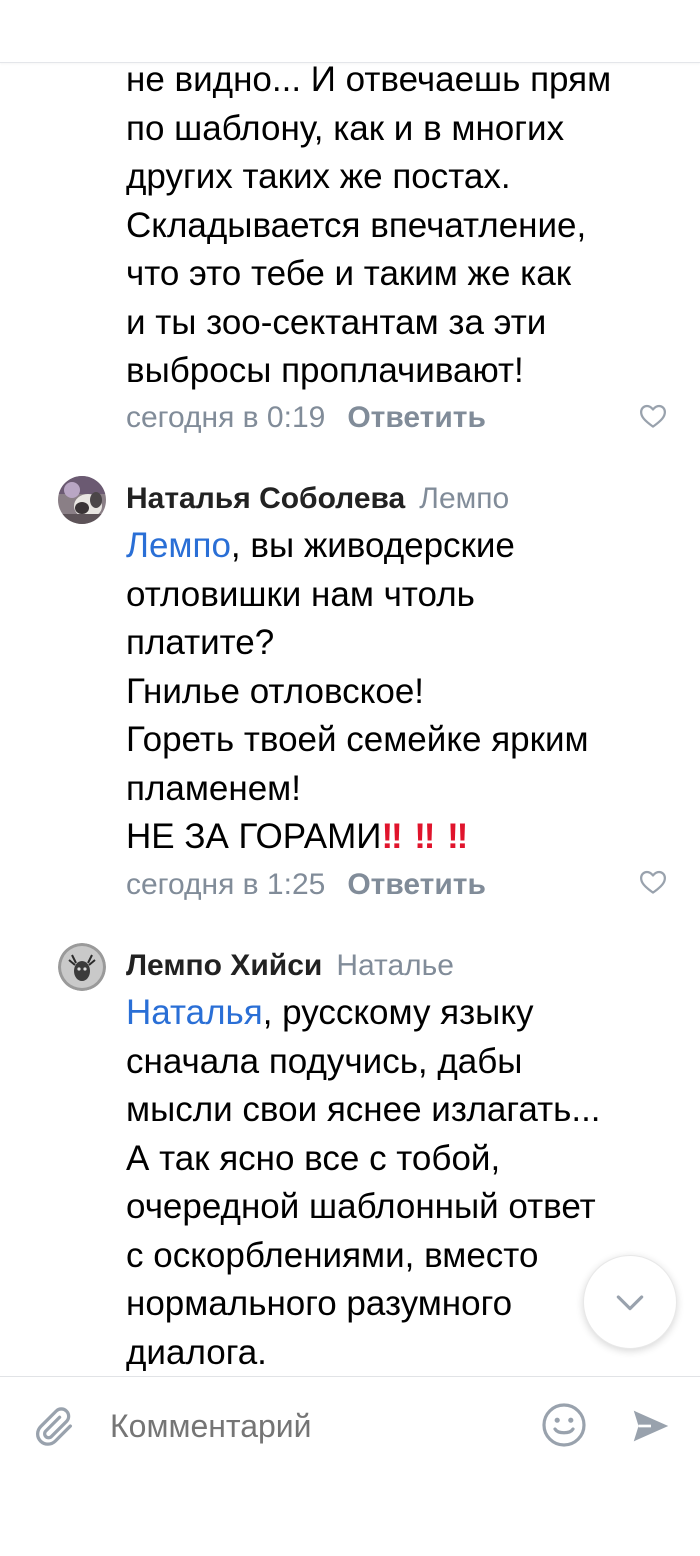 The width and height of the screenshot is (700, 1556). What do you see at coordinates (313, 1158) in the screenshot?
I see `comment-text-line: А так ясно все с тобой,` at bounding box center [313, 1158].